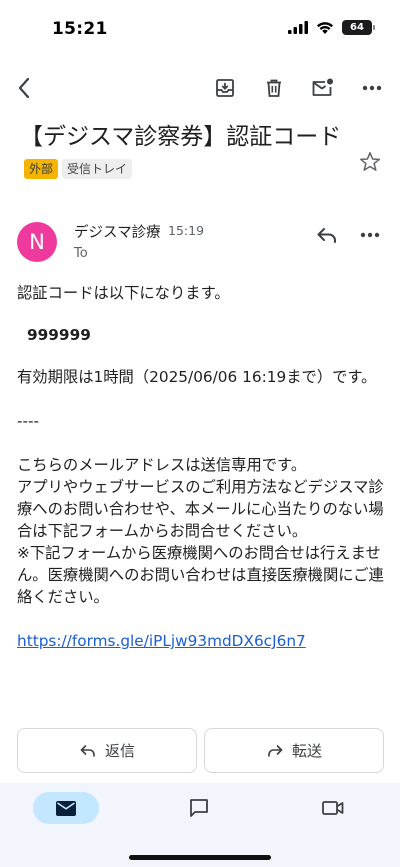  I want to click on video-camera-icon, so click(333, 808).